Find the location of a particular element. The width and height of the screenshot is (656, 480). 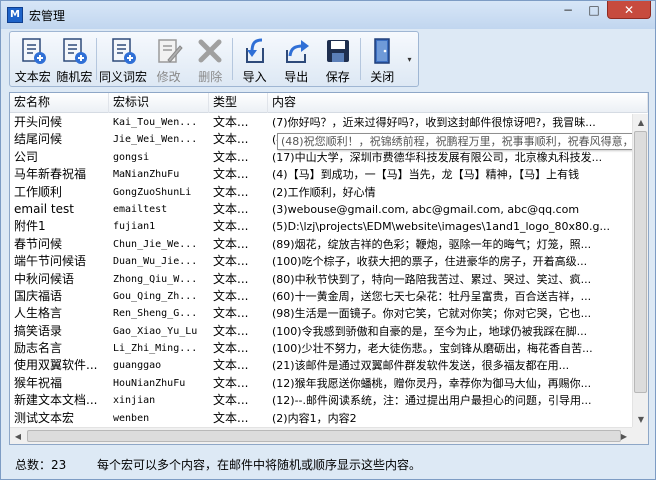

text-macro-button: 文本宏 is located at coordinates (33, 59).